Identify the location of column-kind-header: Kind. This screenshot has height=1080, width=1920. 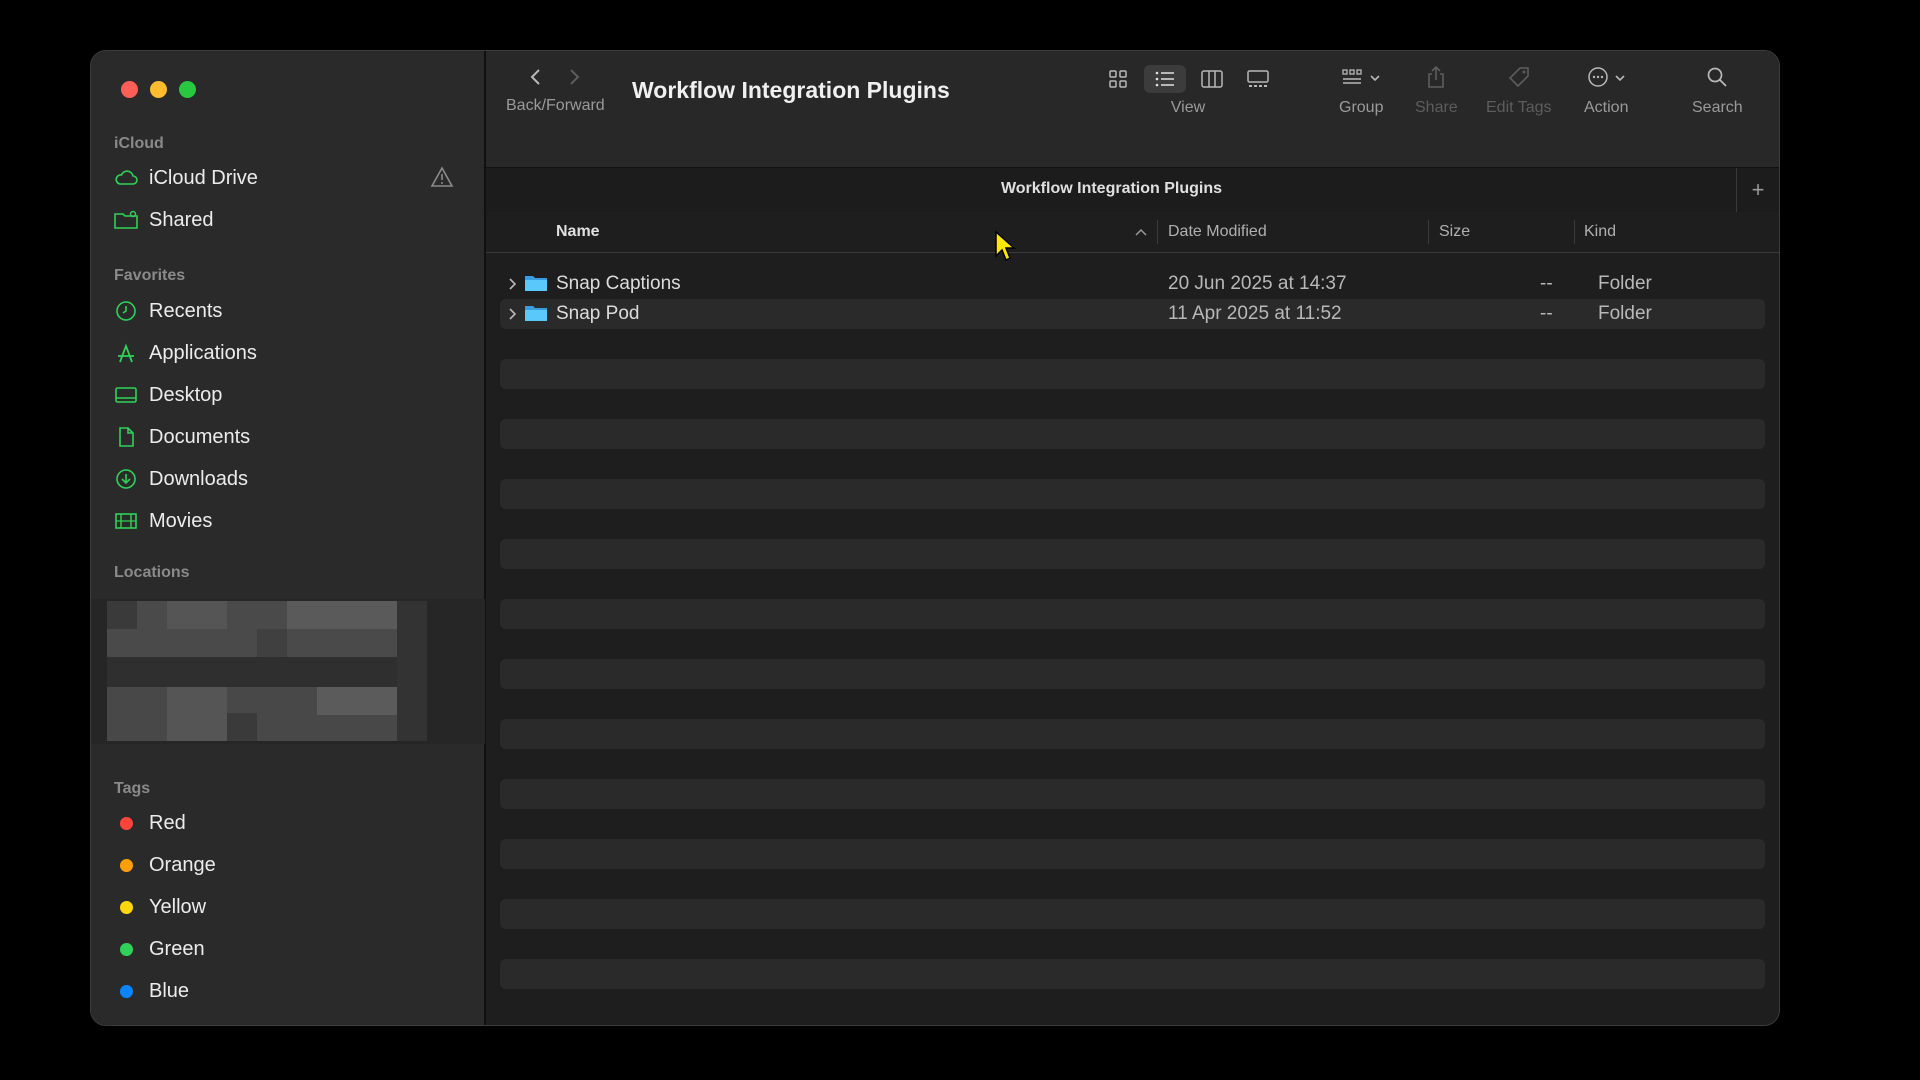
(1600, 232).